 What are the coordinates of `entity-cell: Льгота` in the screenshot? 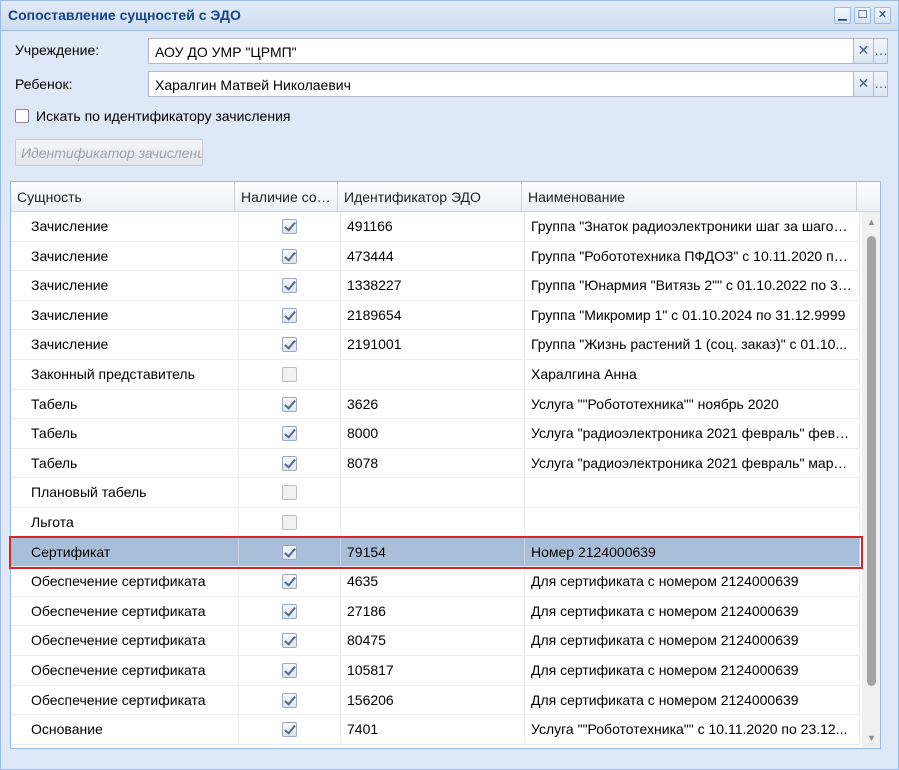 It's located at (125, 522).